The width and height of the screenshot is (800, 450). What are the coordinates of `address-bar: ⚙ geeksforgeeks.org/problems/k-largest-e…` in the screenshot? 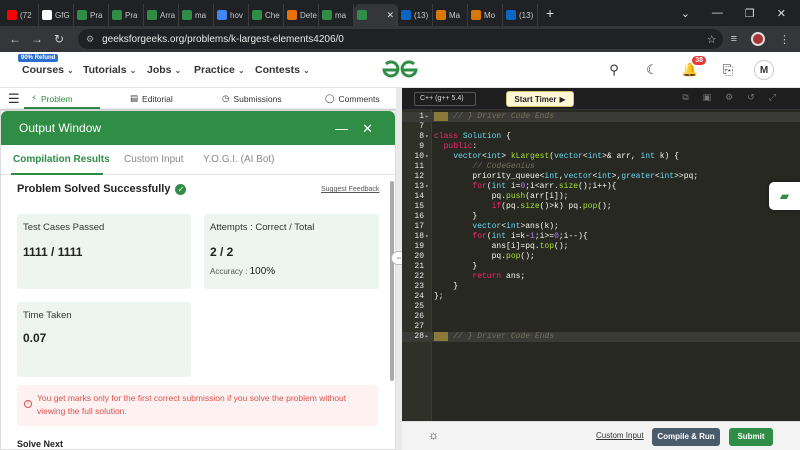 It's located at (400, 39).